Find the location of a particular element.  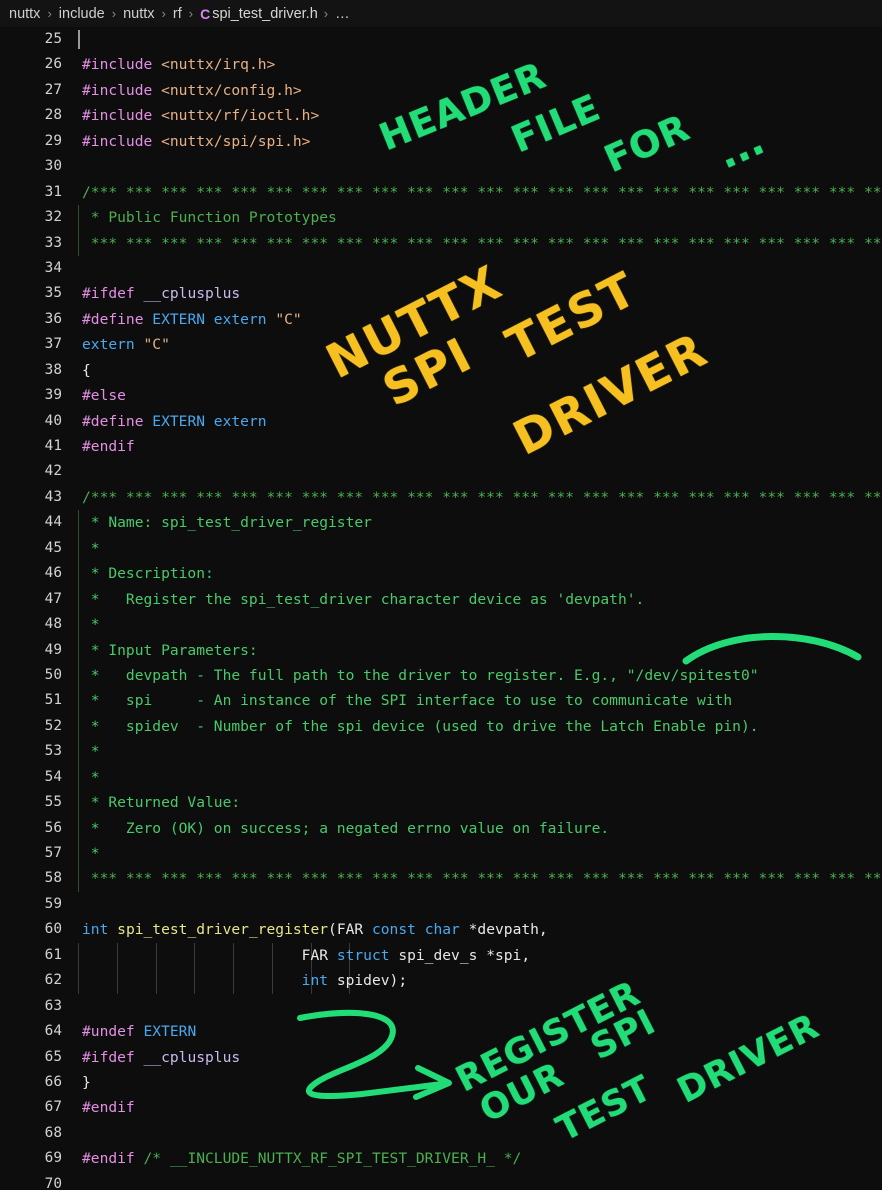

breadcrumb-item-nuttx: nuttx is located at coordinates (24, 14).